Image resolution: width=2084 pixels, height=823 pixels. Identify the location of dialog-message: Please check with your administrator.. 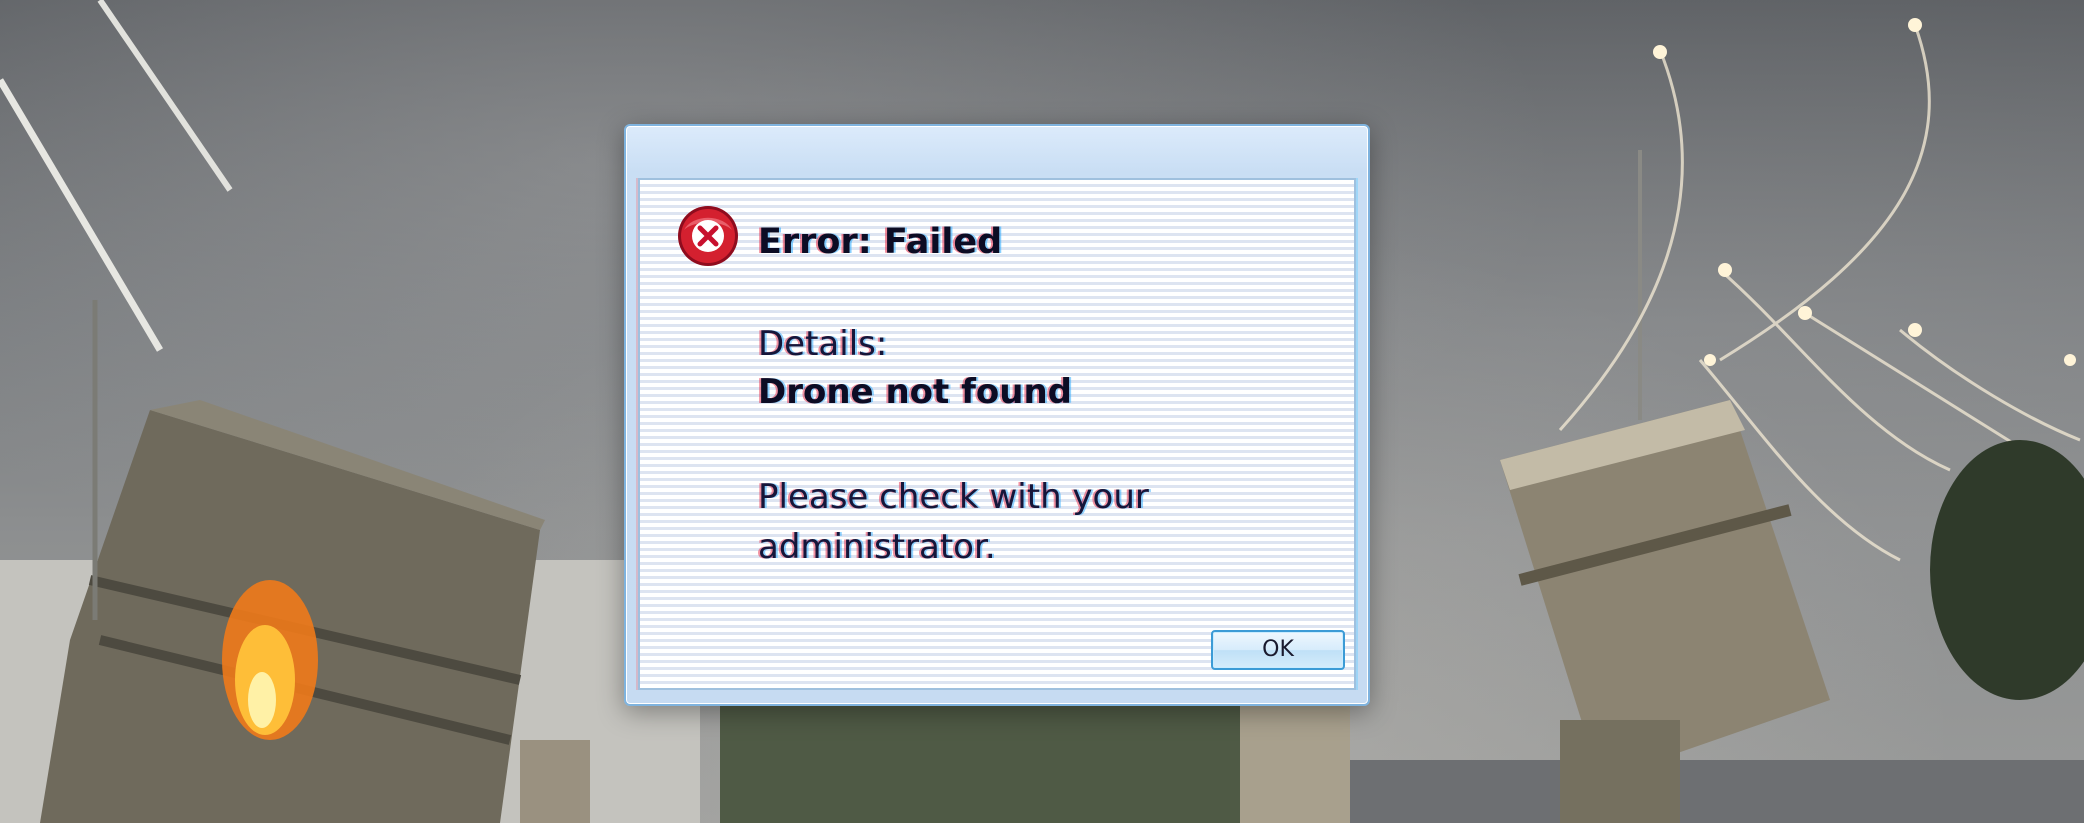
(953, 522).